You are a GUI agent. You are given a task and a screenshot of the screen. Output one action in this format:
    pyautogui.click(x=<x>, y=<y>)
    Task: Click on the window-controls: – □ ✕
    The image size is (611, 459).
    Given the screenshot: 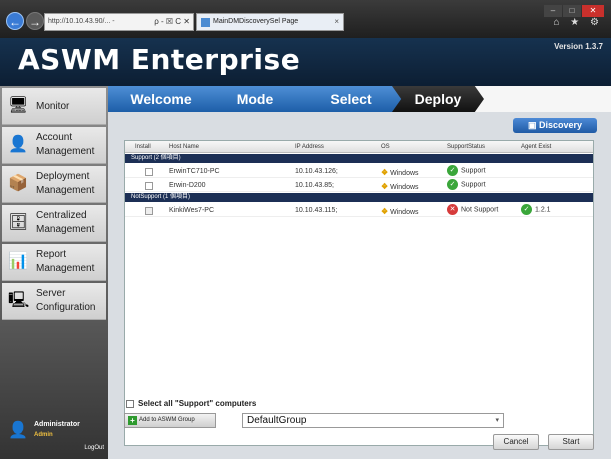 What is the action you would take?
    pyautogui.click(x=574, y=8)
    